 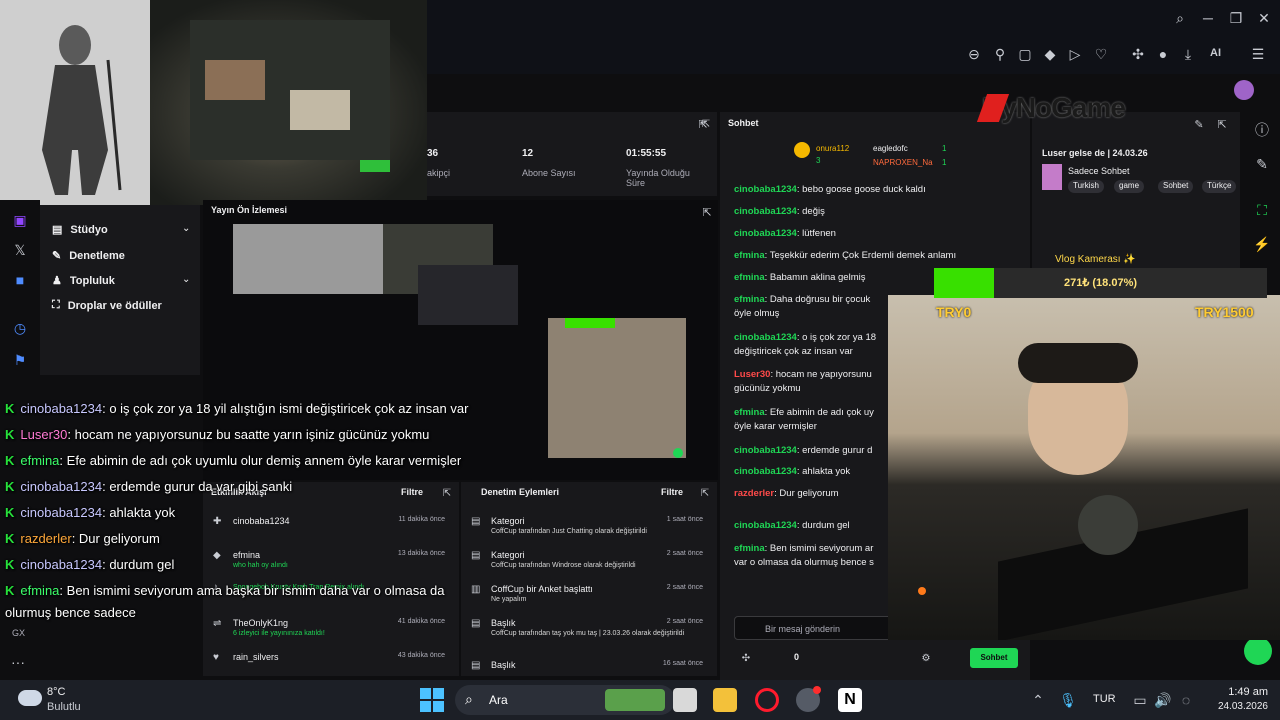 I want to click on weather-temp: 8°C, so click(x=56, y=692).